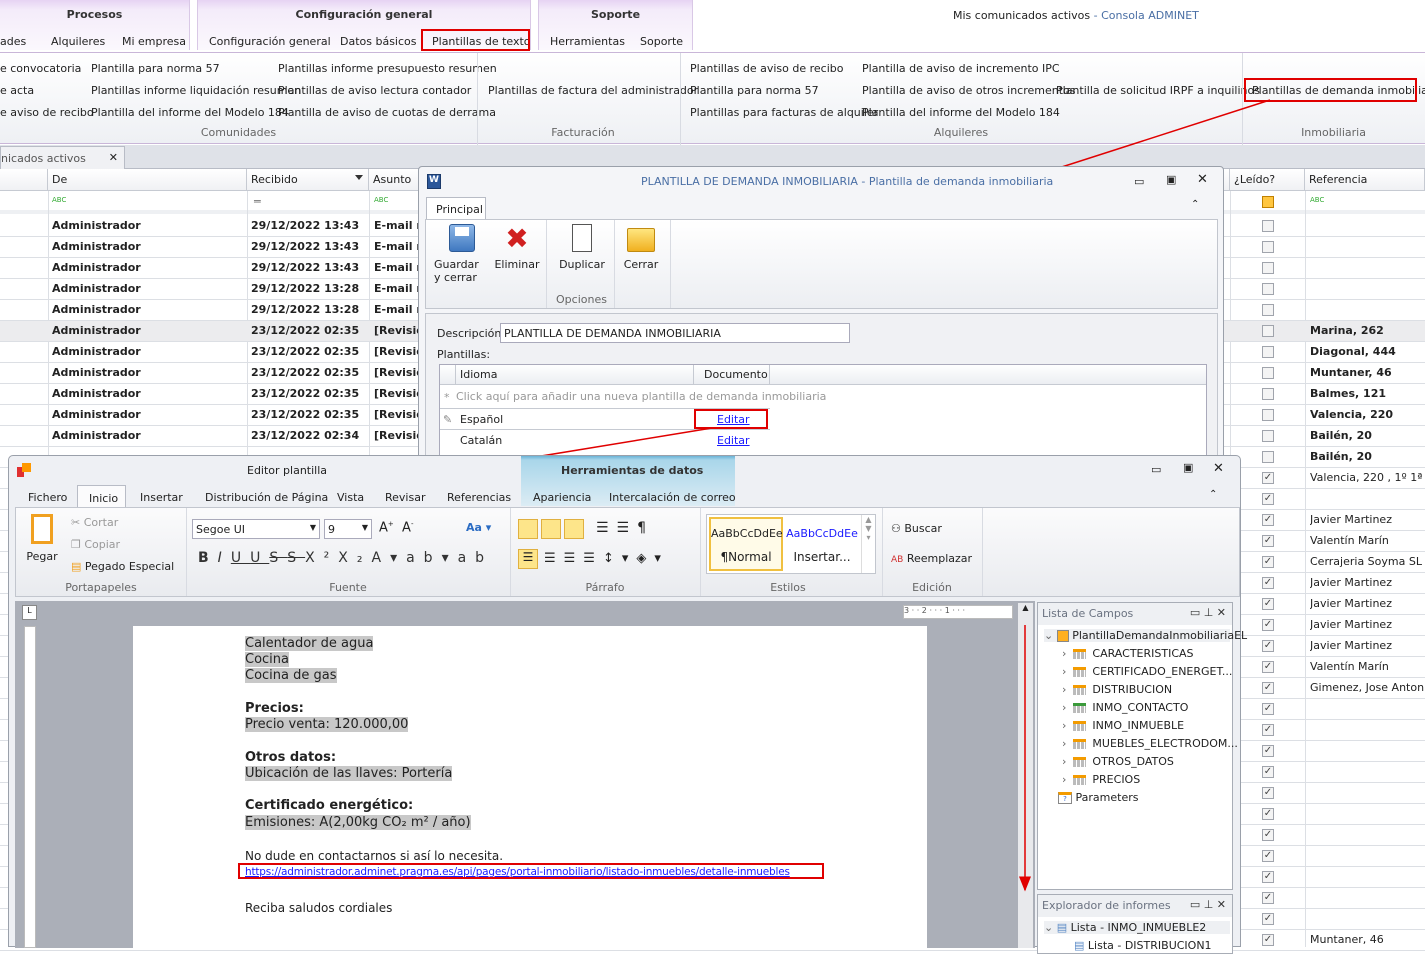 The width and height of the screenshot is (1425, 954). I want to click on tree-item: ⌄ PlantillaDemandaInmobiliariaEL, so click(1145, 635).